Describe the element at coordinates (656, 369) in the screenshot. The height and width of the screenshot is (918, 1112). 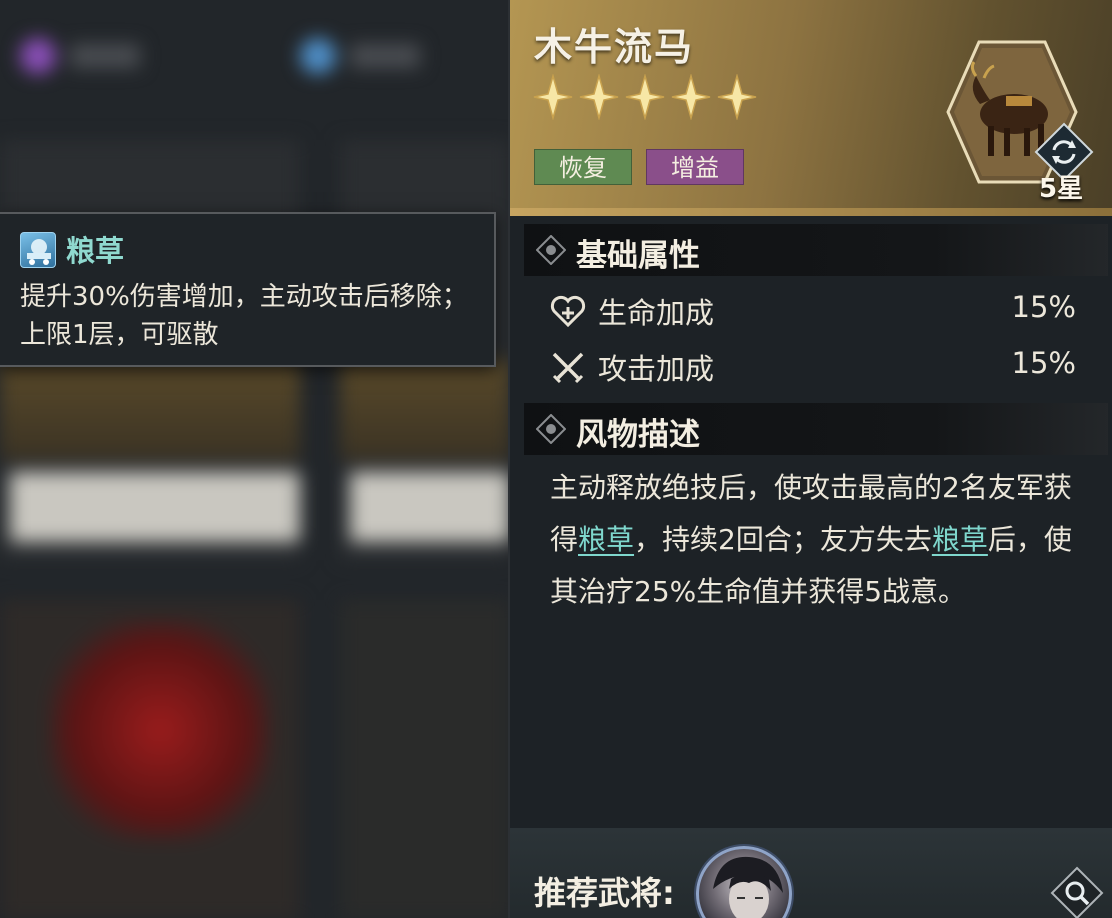
I see `attribute-label: 攻击加成` at that location.